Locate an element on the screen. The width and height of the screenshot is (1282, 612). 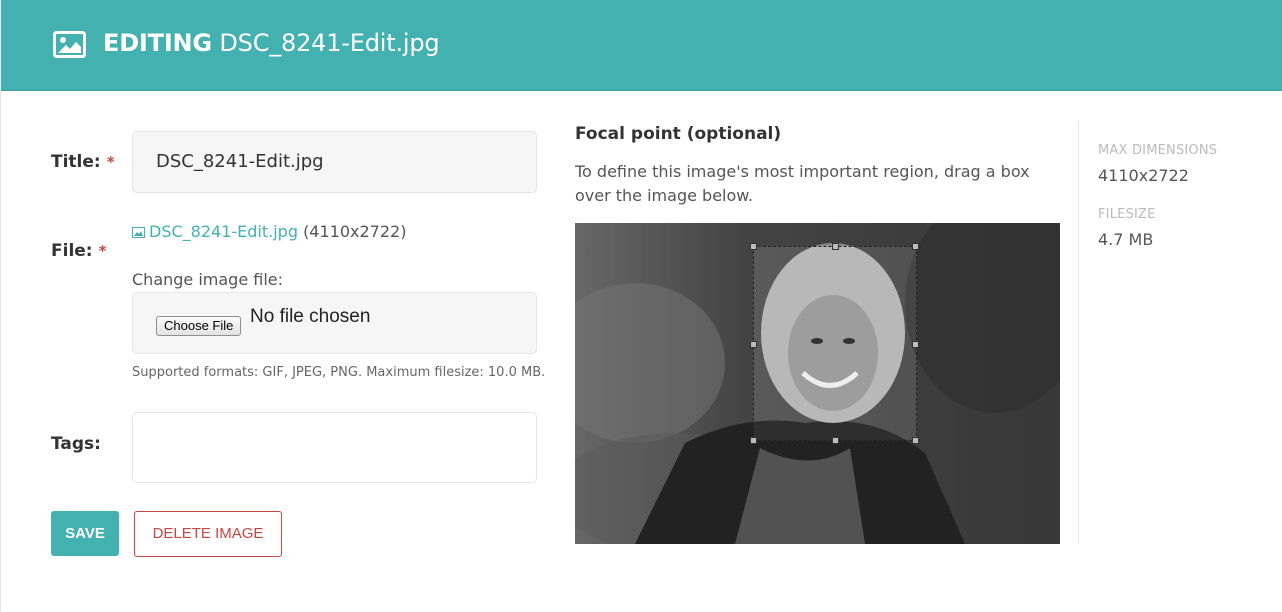
current-file: DSC_8241-Edit.jpg (4110x2722) is located at coordinates (269, 231).